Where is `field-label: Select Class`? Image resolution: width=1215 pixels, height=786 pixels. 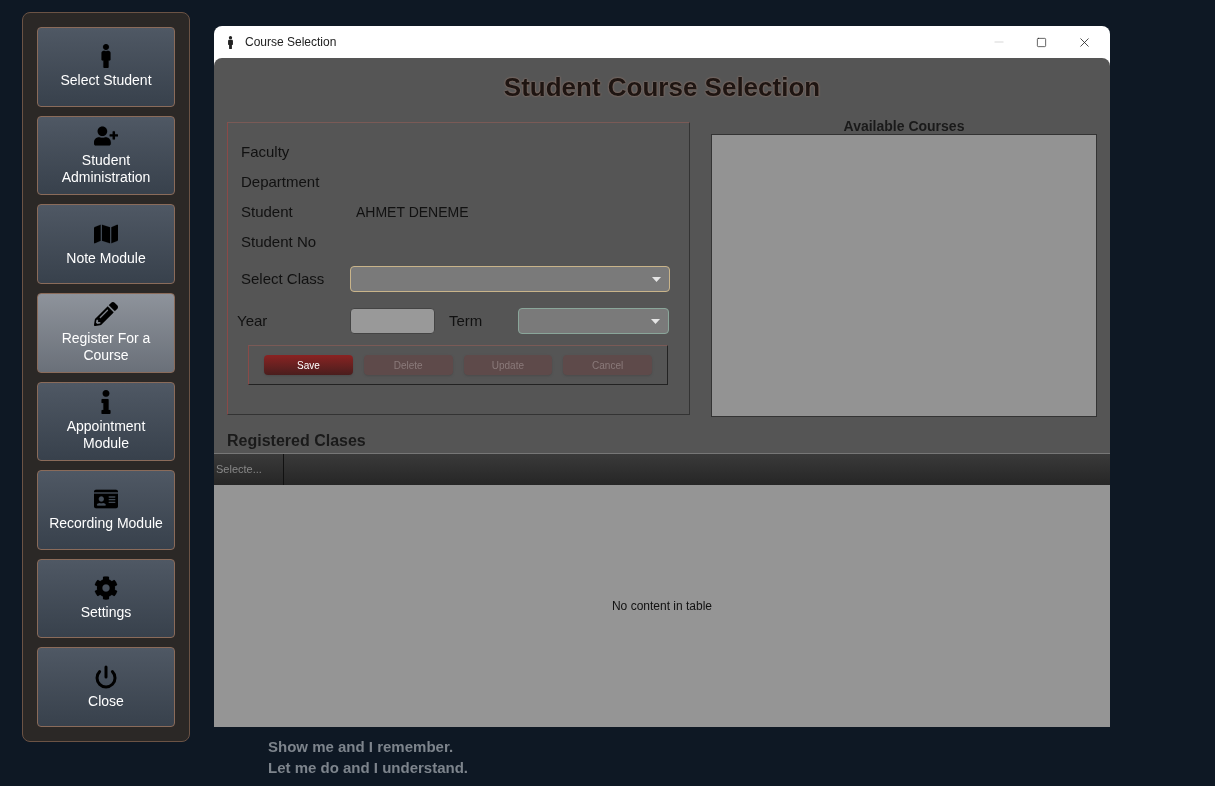
field-label: Select Class is located at coordinates (283, 278).